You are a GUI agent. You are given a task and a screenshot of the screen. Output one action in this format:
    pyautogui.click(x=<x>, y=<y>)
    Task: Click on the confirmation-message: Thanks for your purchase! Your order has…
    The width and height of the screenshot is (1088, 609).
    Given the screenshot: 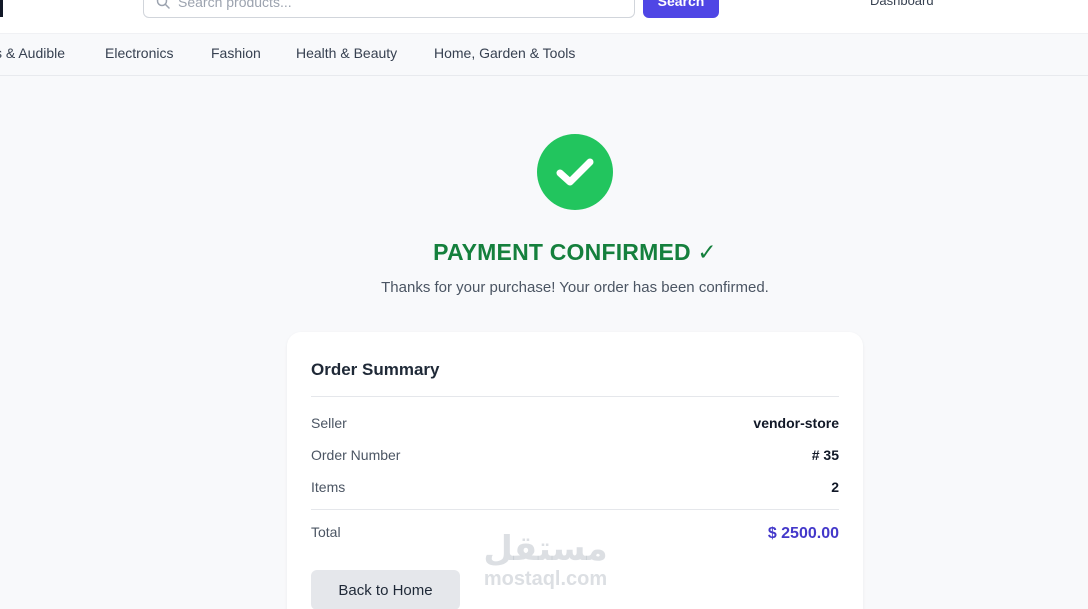 What is the action you would take?
    pyautogui.click(x=575, y=287)
    